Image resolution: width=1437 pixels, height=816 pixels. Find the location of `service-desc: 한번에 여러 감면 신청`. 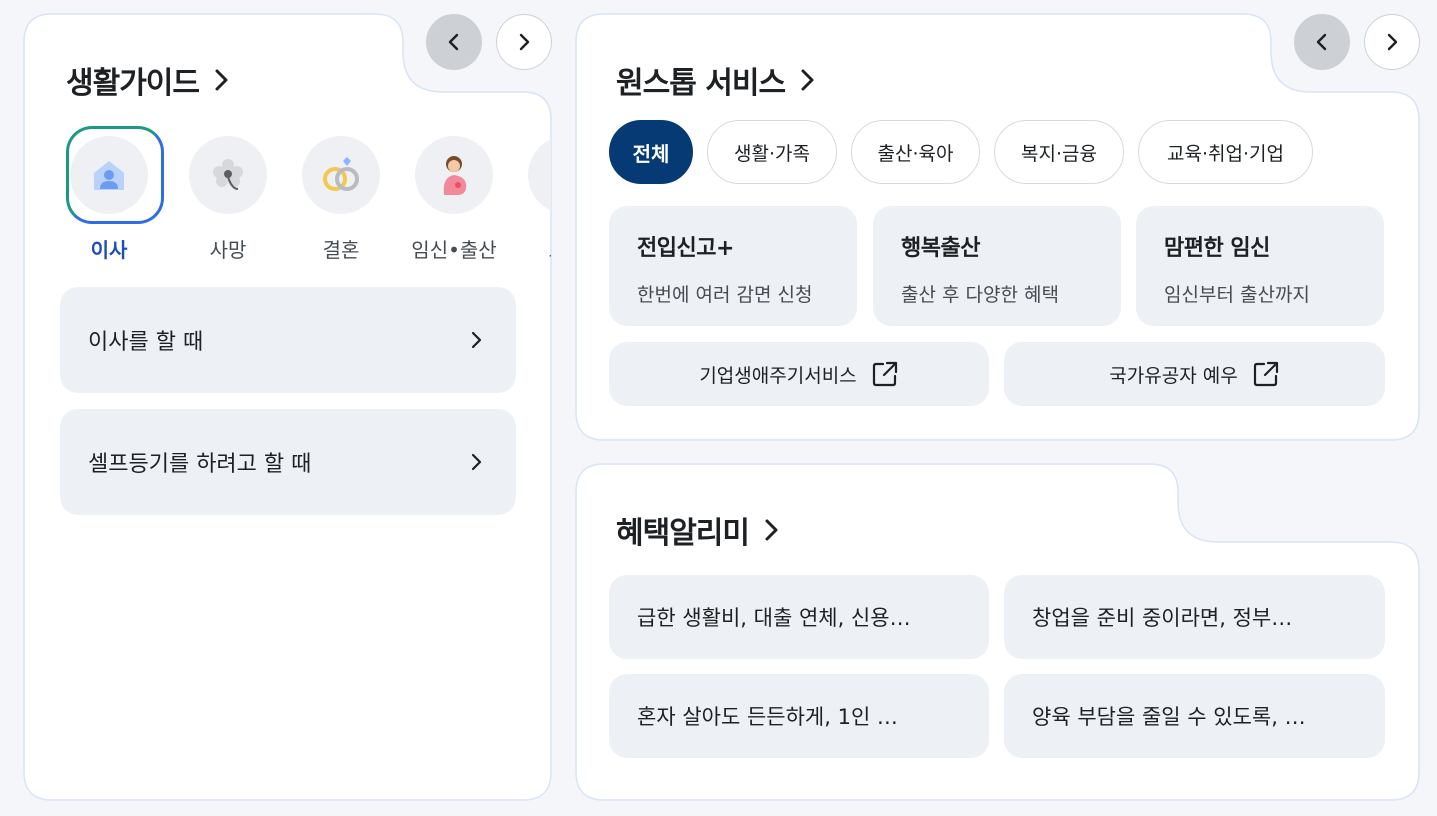

service-desc: 한번에 여러 감면 신청 is located at coordinates (725, 295).